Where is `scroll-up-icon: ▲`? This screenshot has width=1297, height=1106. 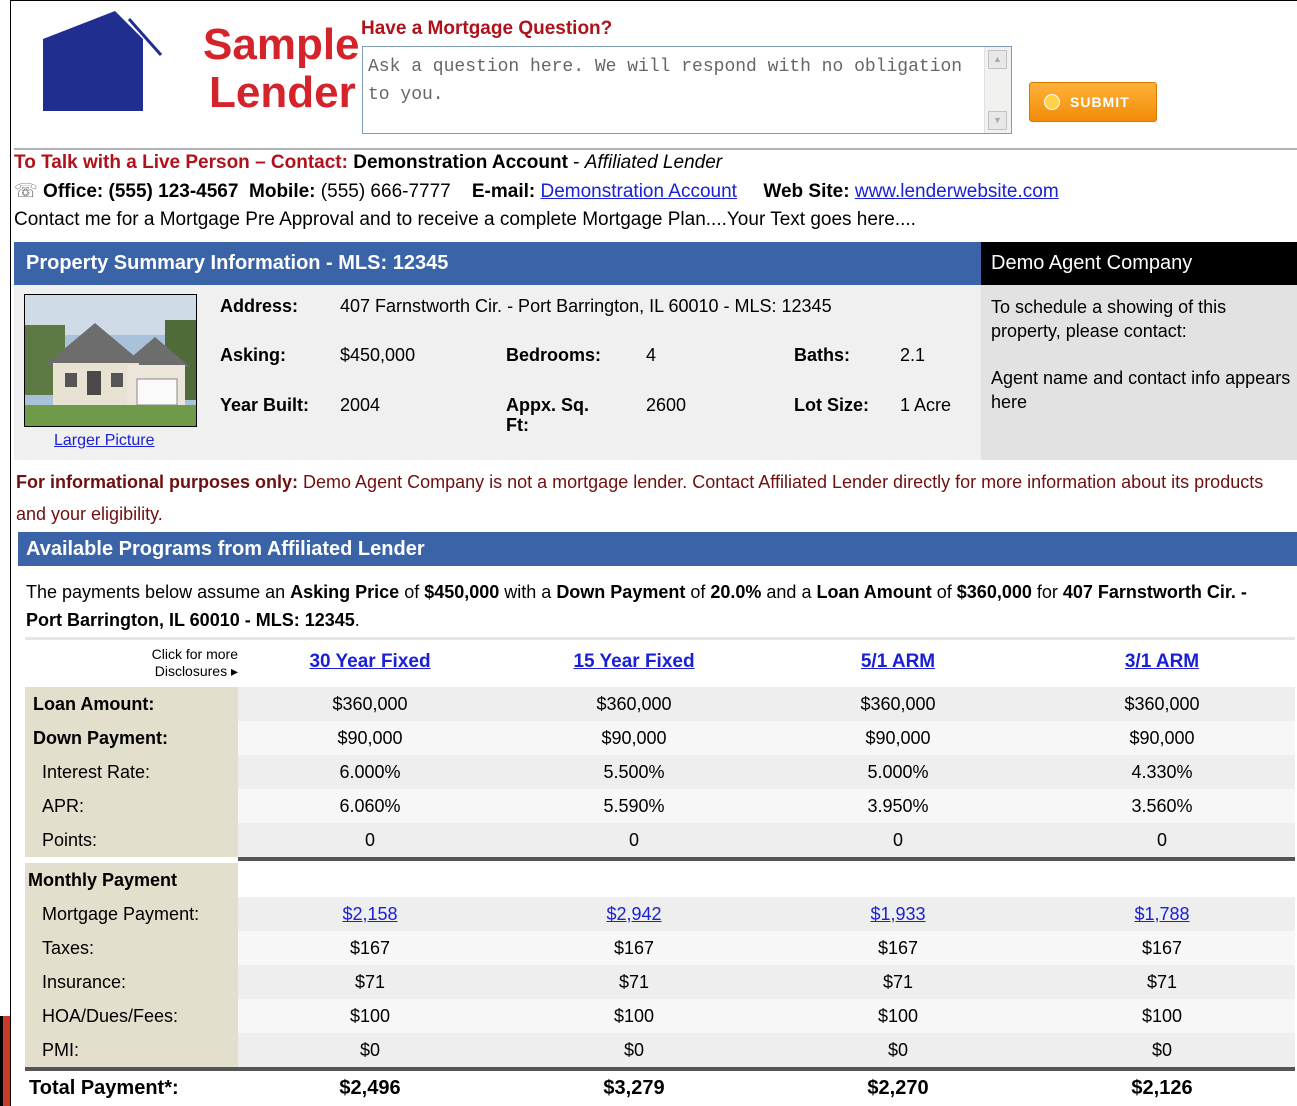 scroll-up-icon: ▲ is located at coordinates (997, 59).